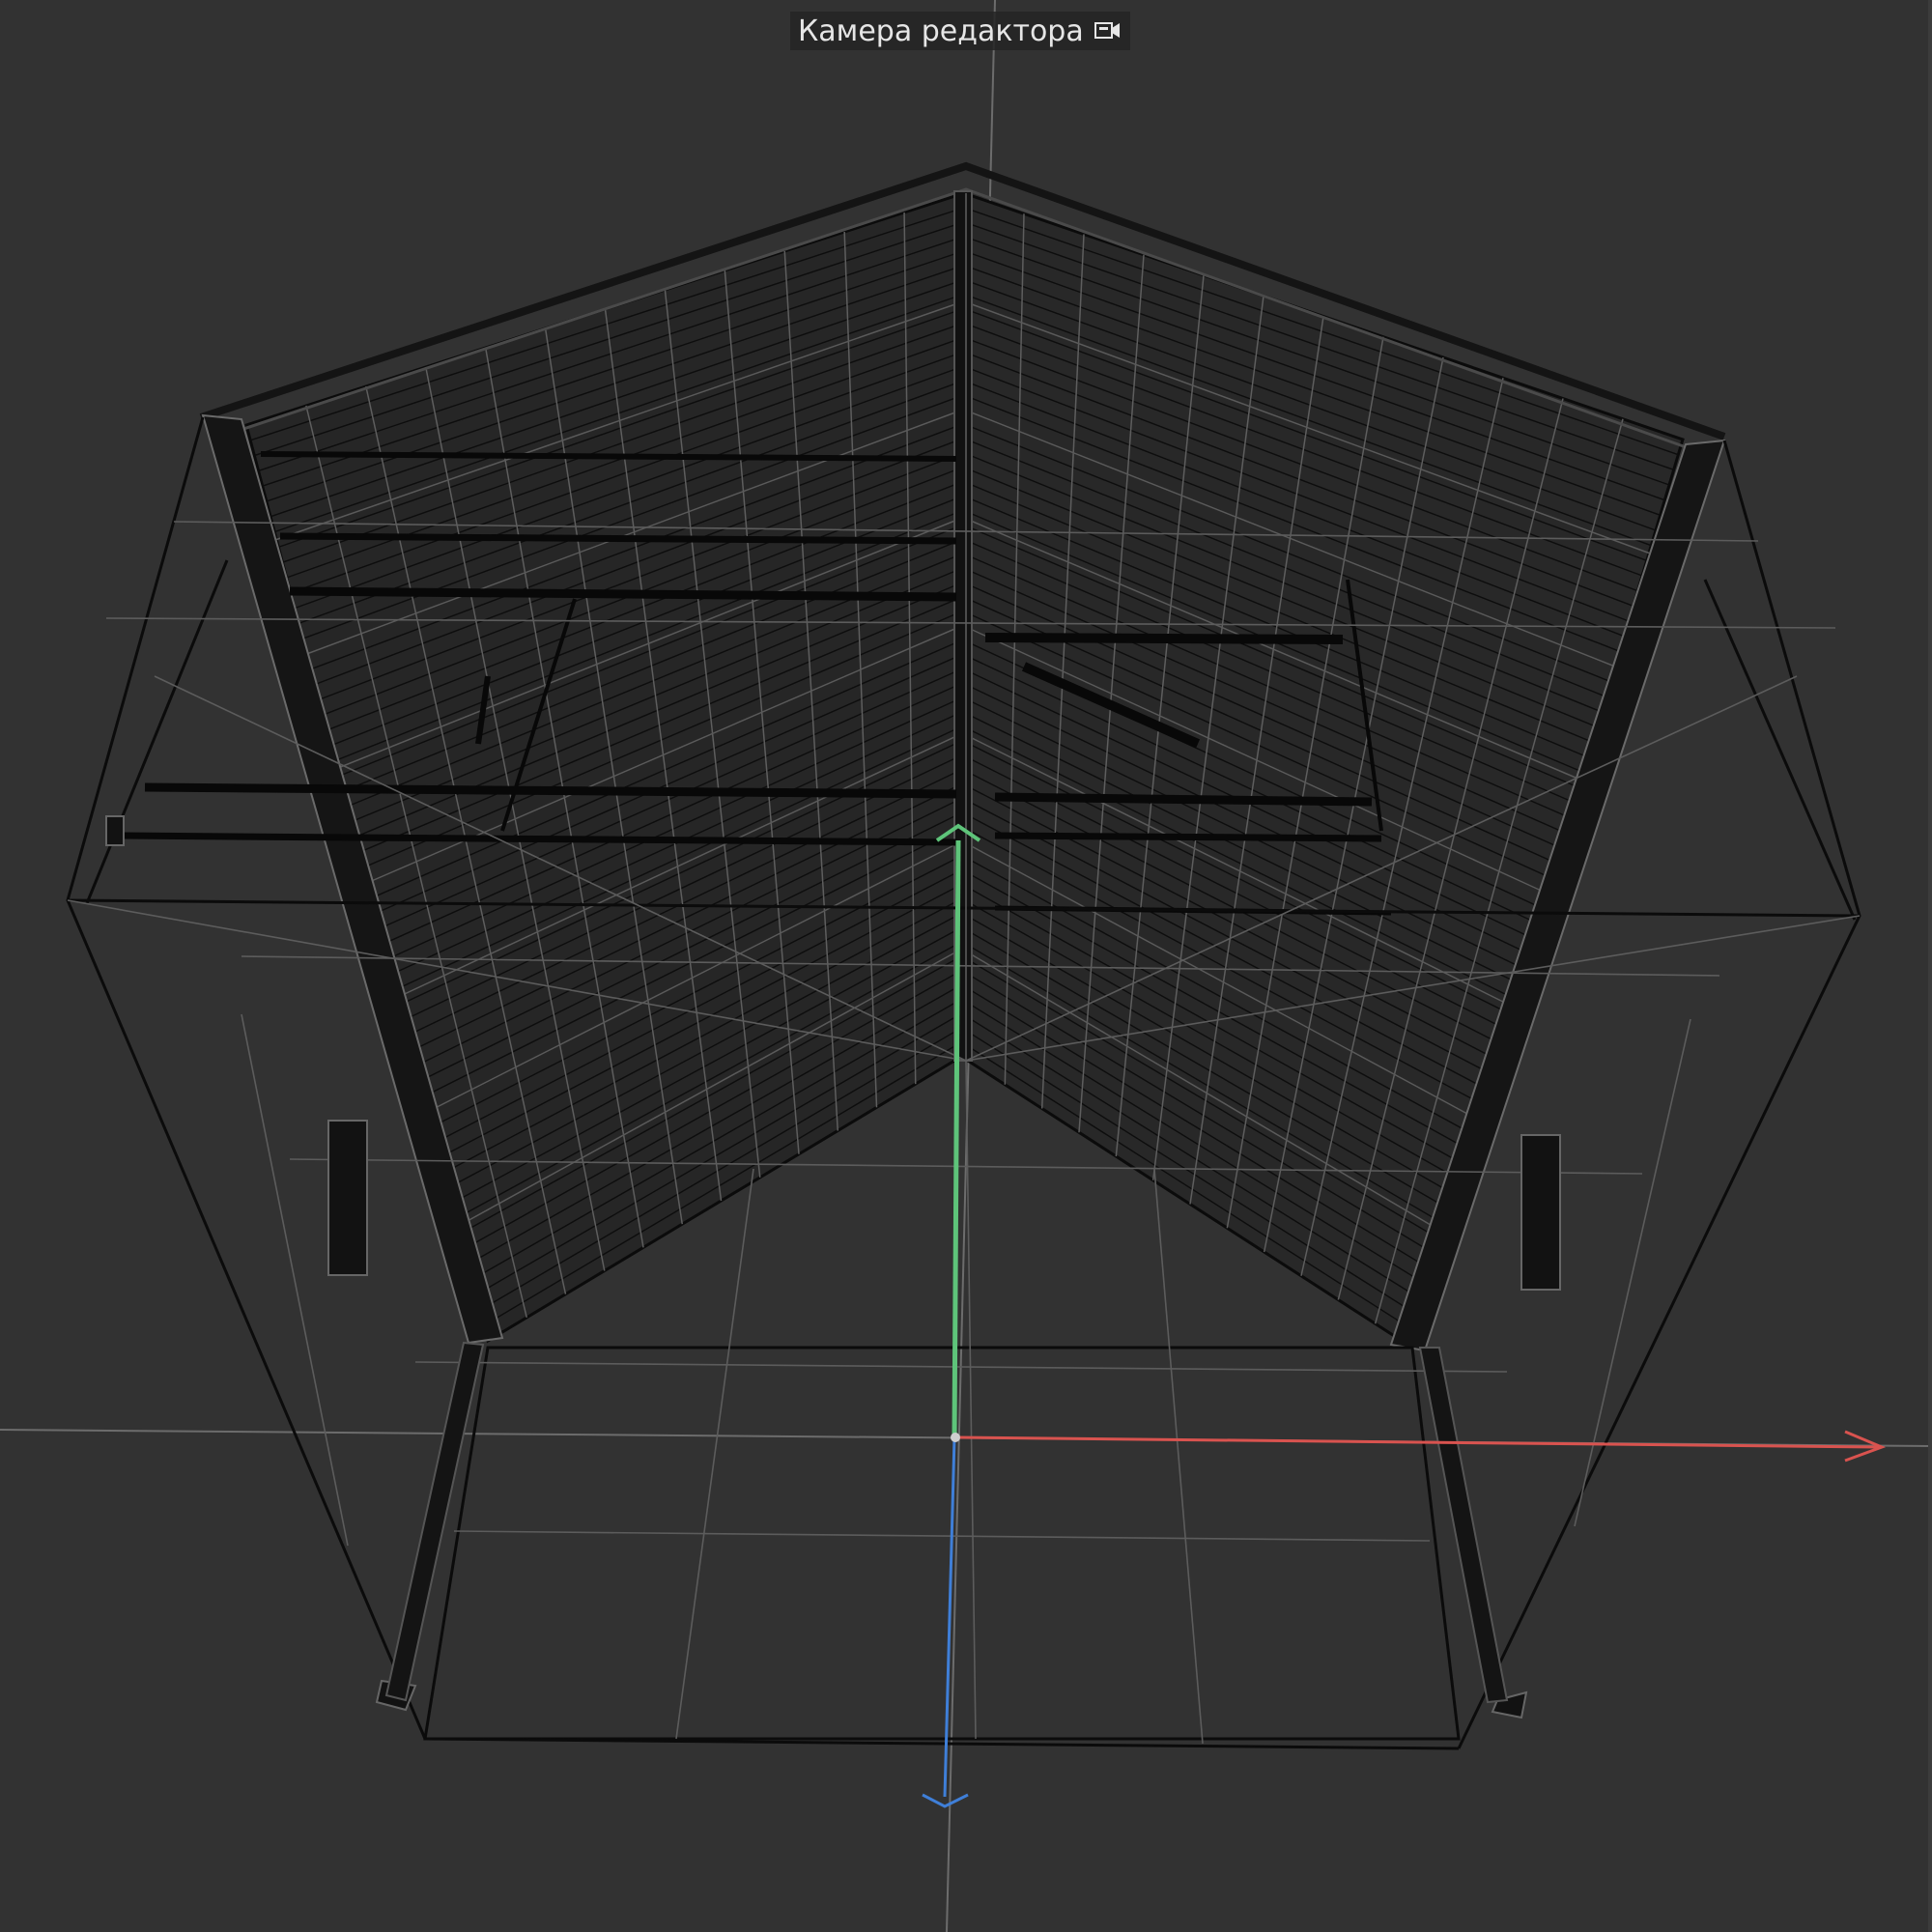 The image size is (1932, 1932). I want to click on camera-label-text: Камера редактора, so click(941, 31).